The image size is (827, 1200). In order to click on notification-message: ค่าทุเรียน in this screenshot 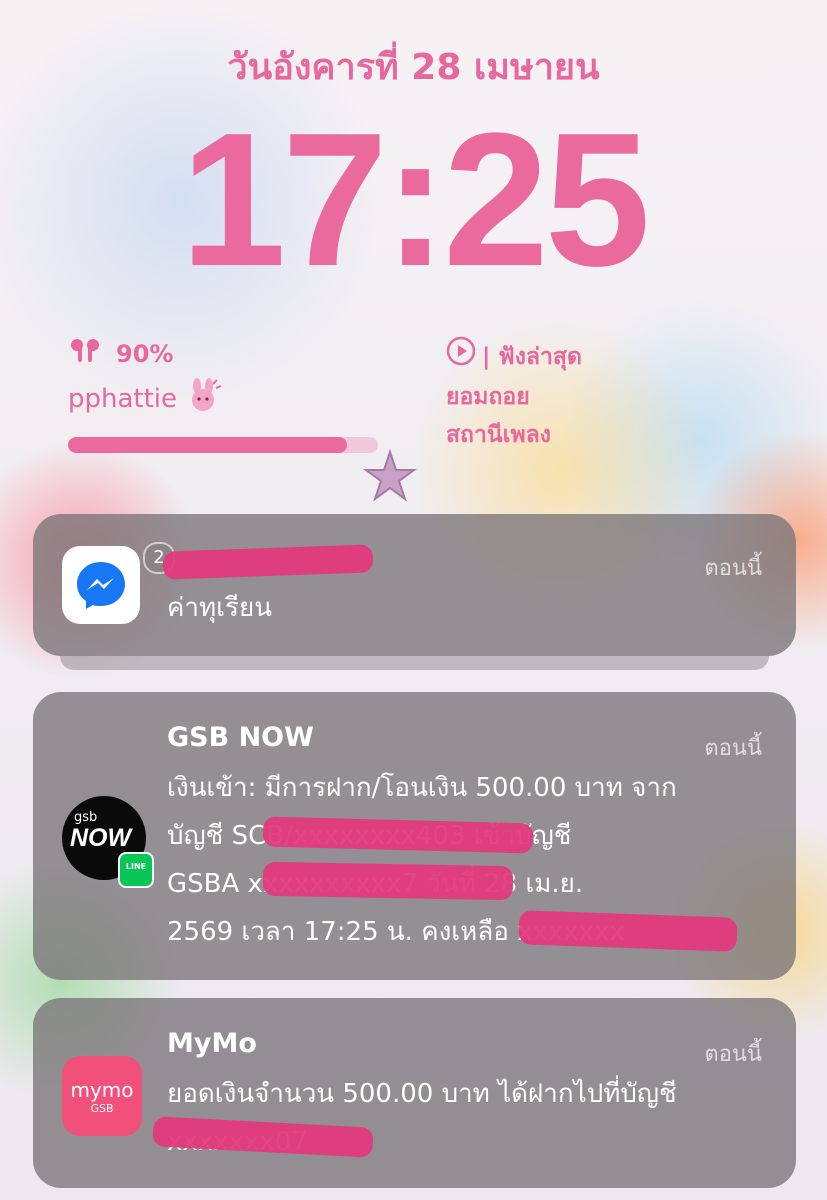, I will do `click(219, 608)`.